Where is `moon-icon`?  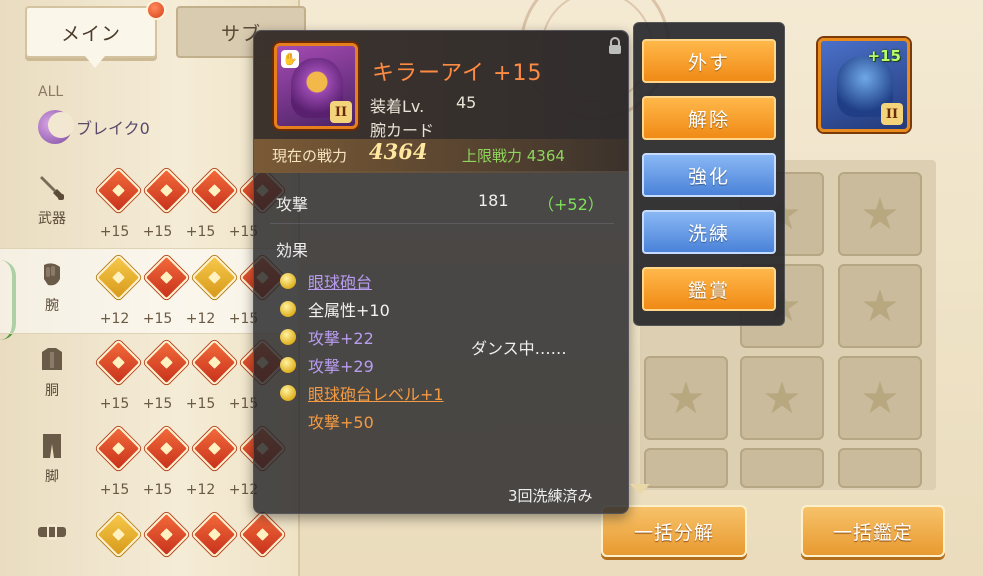 moon-icon is located at coordinates (56, 127).